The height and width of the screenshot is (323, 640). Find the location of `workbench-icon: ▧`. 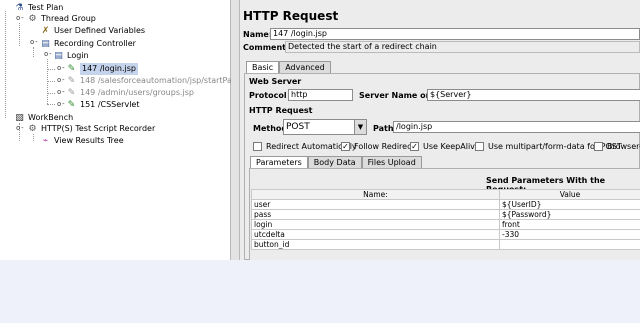

workbench-icon: ▧ is located at coordinates (19, 117).